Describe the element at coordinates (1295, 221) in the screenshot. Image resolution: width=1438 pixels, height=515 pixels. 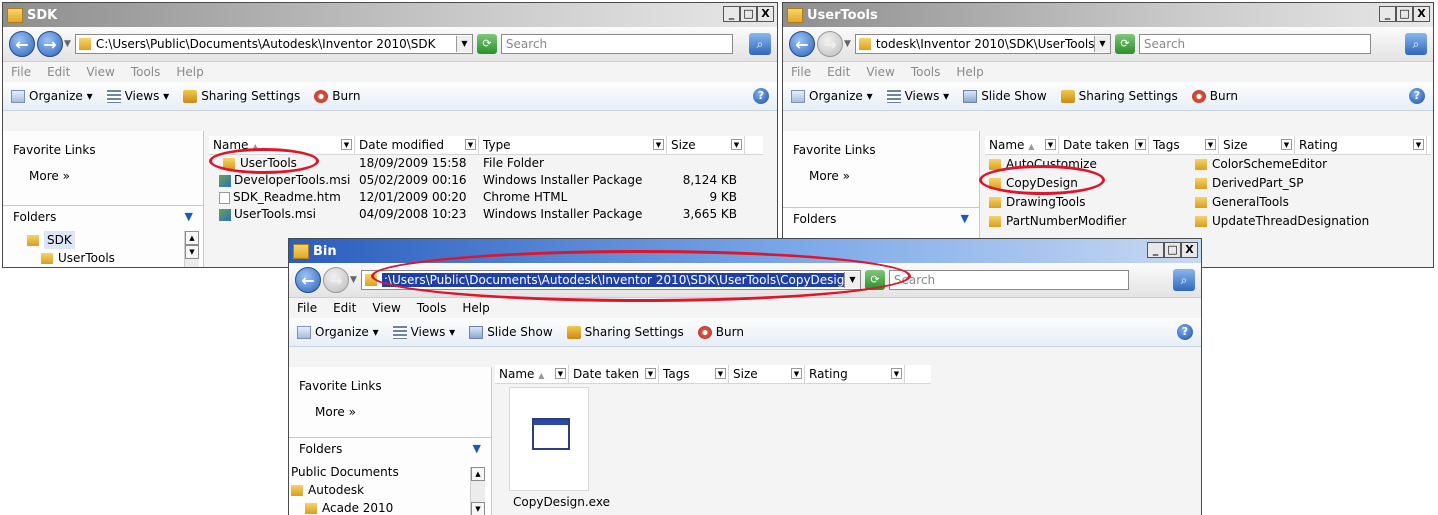
I see `folder-item: UpdateThreadDesignation` at that location.